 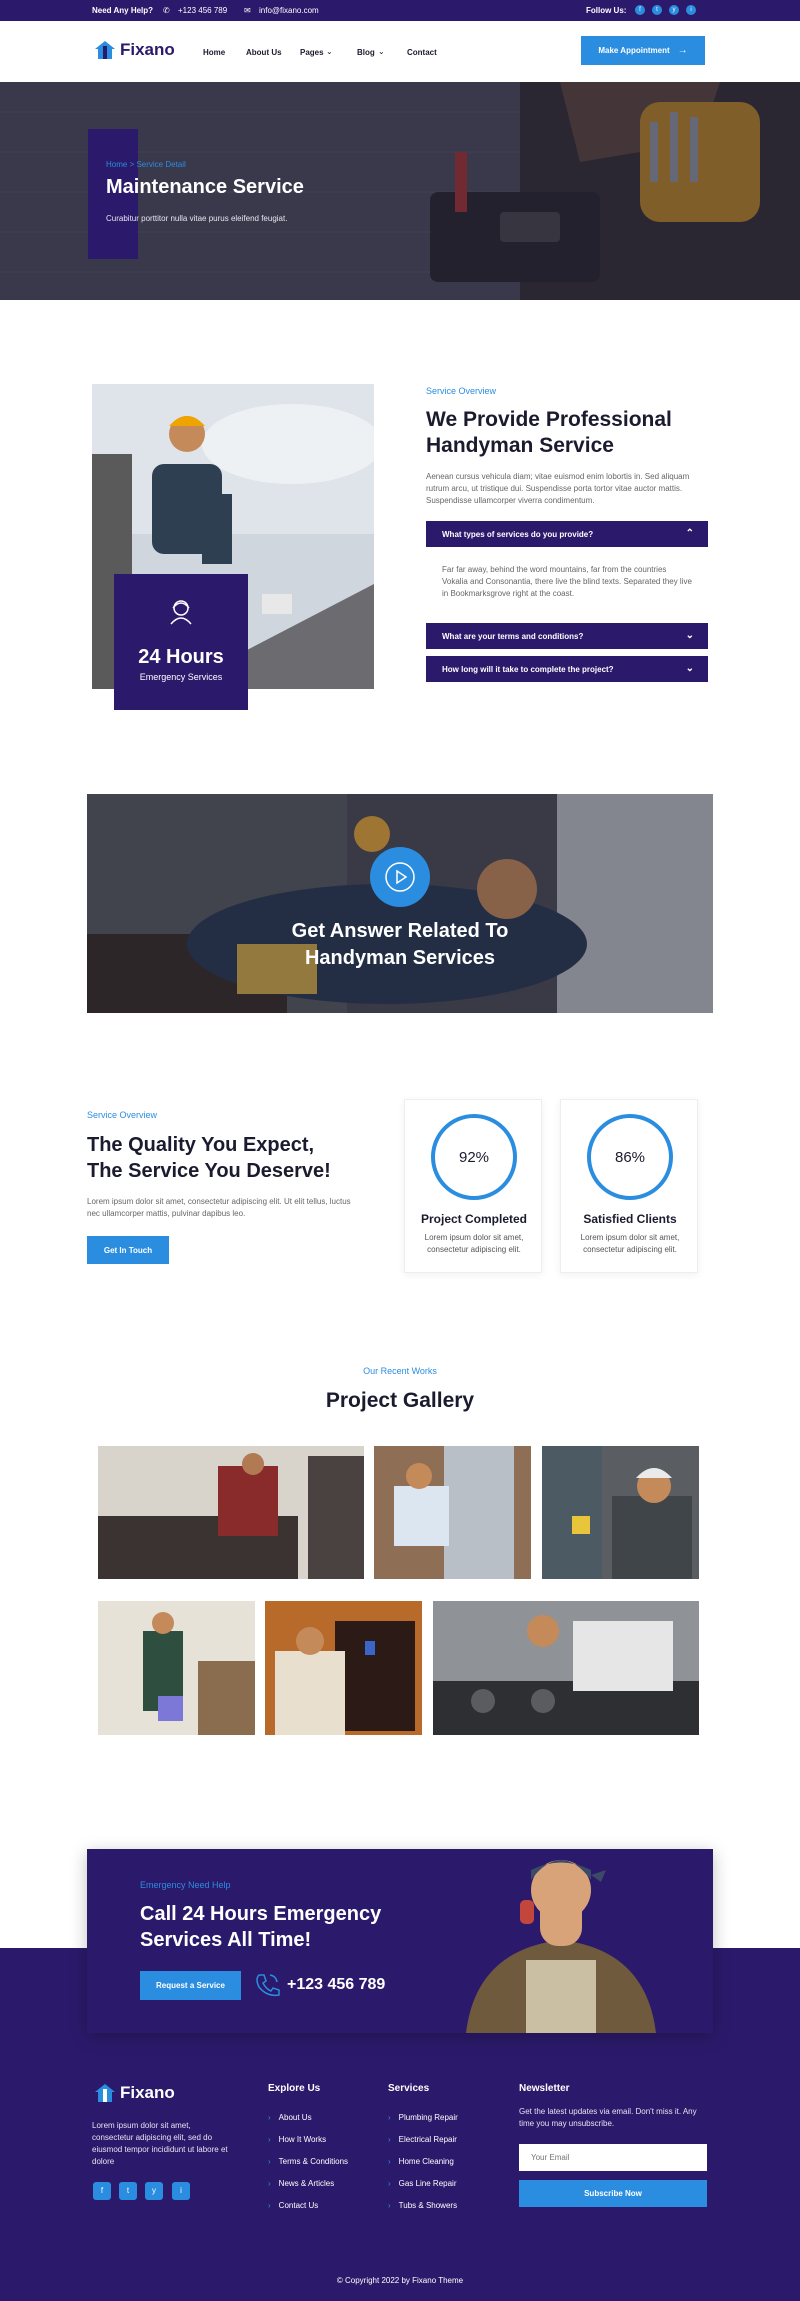 What do you see at coordinates (298, 2205) in the screenshot?
I see `explore-label: Contact Us` at bounding box center [298, 2205].